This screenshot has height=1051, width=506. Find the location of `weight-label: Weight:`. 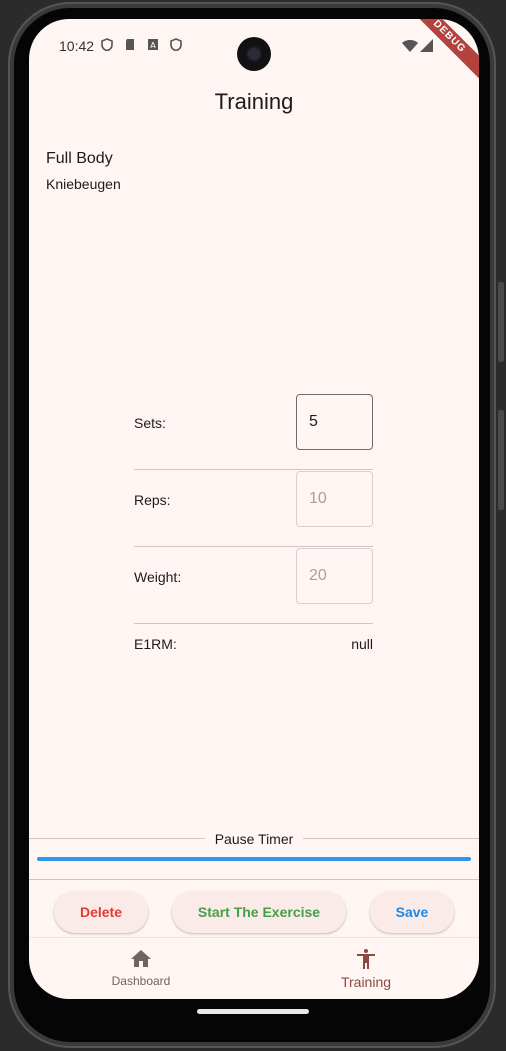

weight-label: Weight: is located at coordinates (158, 577).